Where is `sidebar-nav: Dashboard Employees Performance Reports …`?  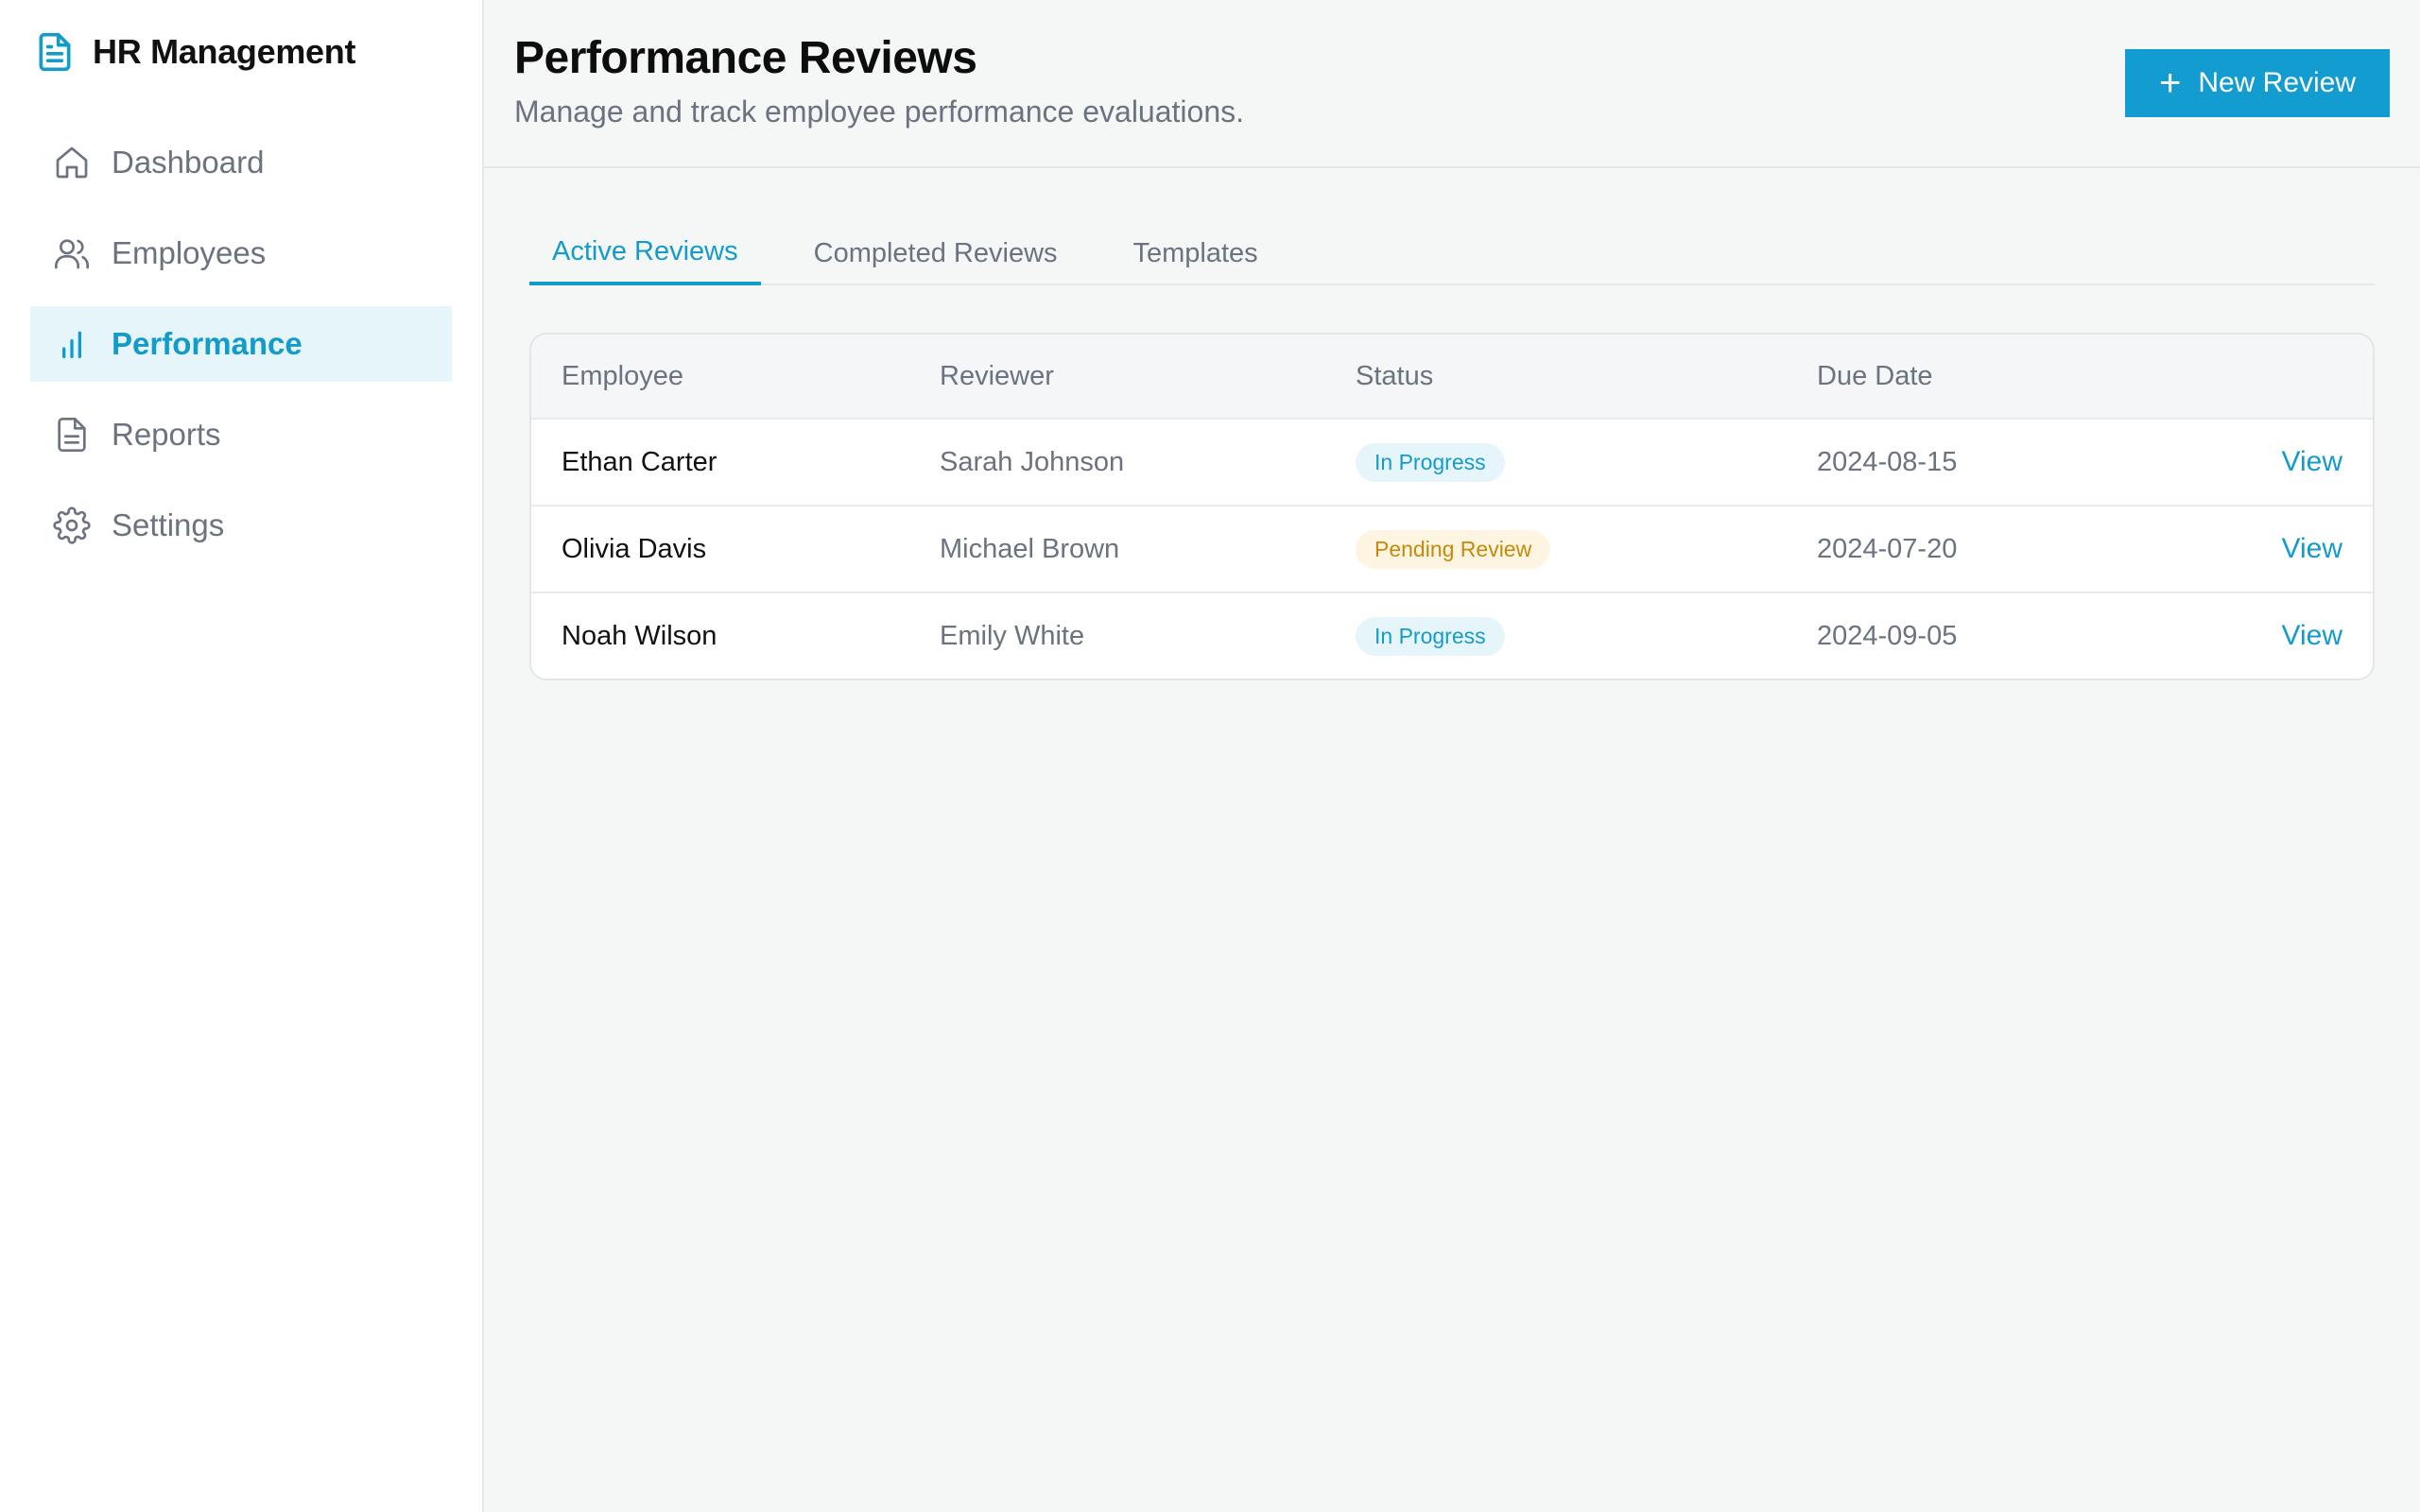 sidebar-nav: Dashboard Employees Performance Reports … is located at coordinates (241, 344).